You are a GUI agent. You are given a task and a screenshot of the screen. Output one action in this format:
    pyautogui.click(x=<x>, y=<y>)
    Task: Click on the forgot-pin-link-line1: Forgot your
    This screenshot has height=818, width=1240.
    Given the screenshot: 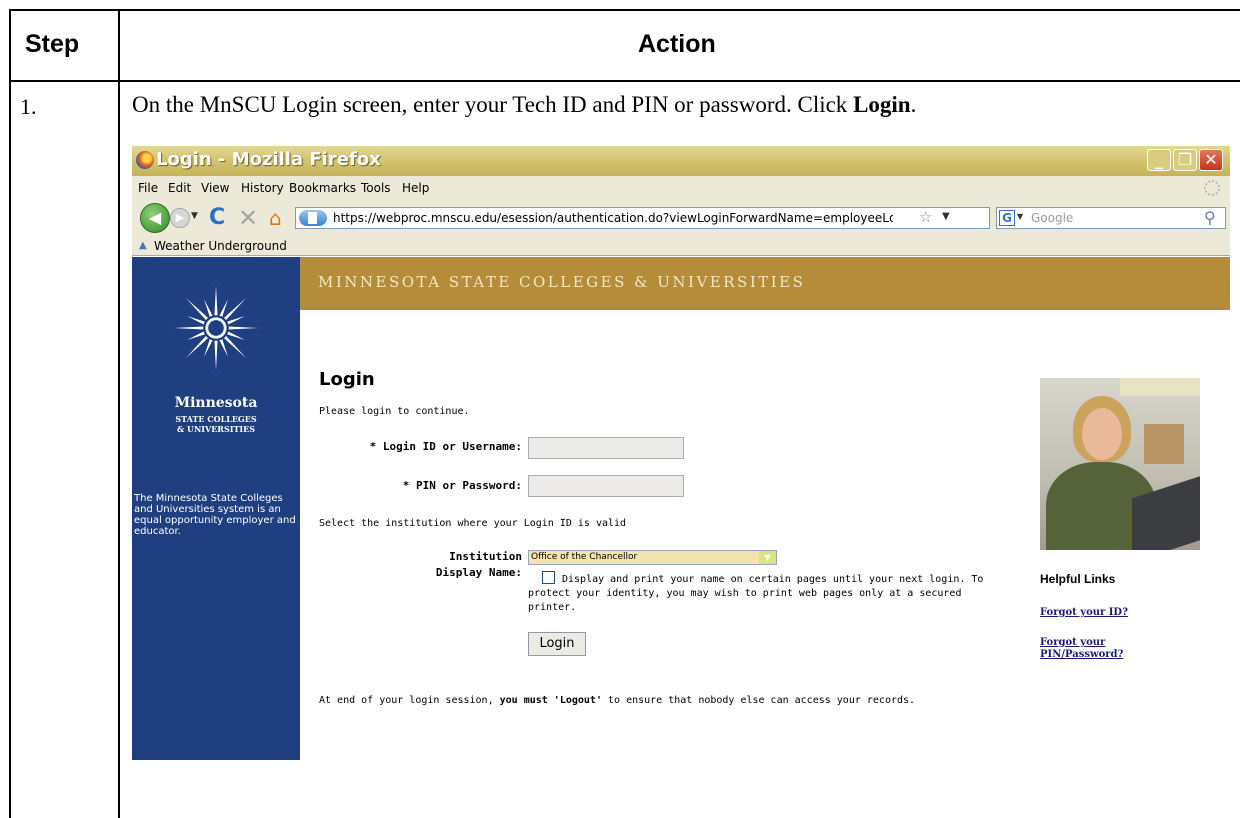 What is the action you would take?
    pyautogui.click(x=1072, y=643)
    